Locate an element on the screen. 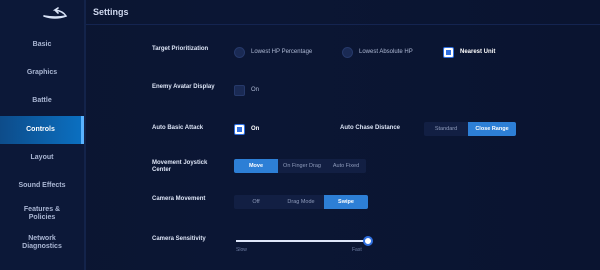 The height and width of the screenshot is (270, 600). sidebar-item-label: Features & Policies is located at coordinates (42, 213).